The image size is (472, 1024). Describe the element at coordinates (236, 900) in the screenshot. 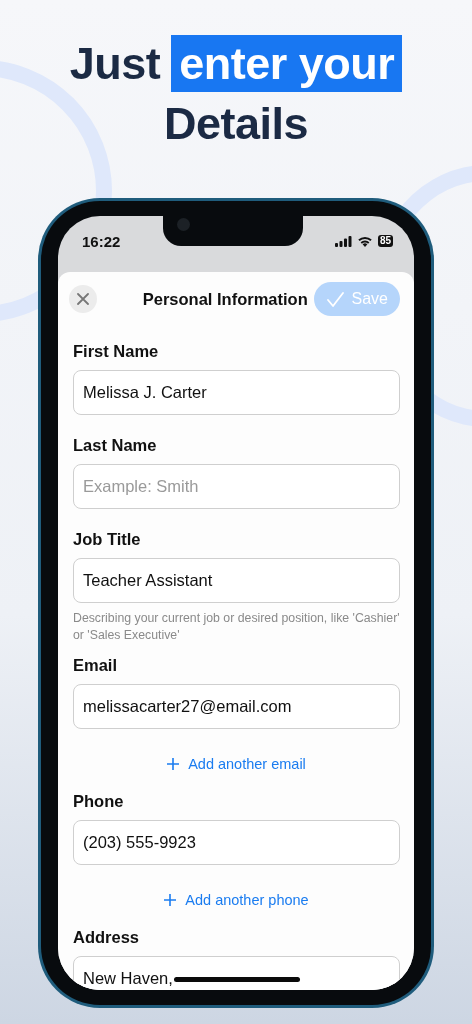

I see `add-link: Add another phone` at that location.